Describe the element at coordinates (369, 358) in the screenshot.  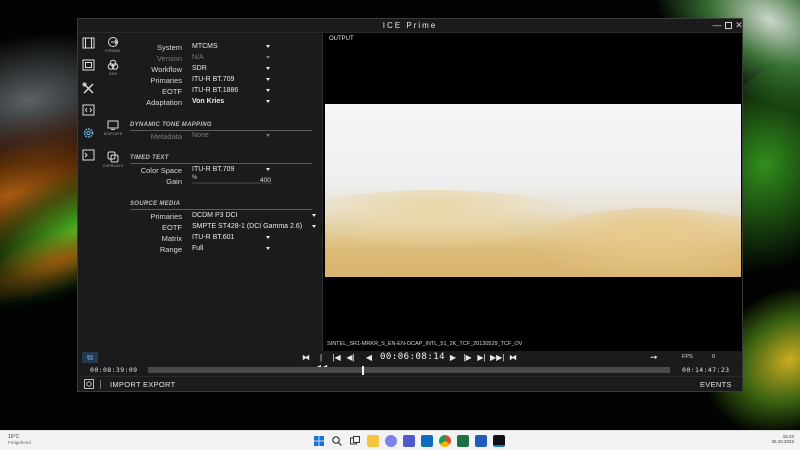
I see `play-reverse-button: ◀` at that location.